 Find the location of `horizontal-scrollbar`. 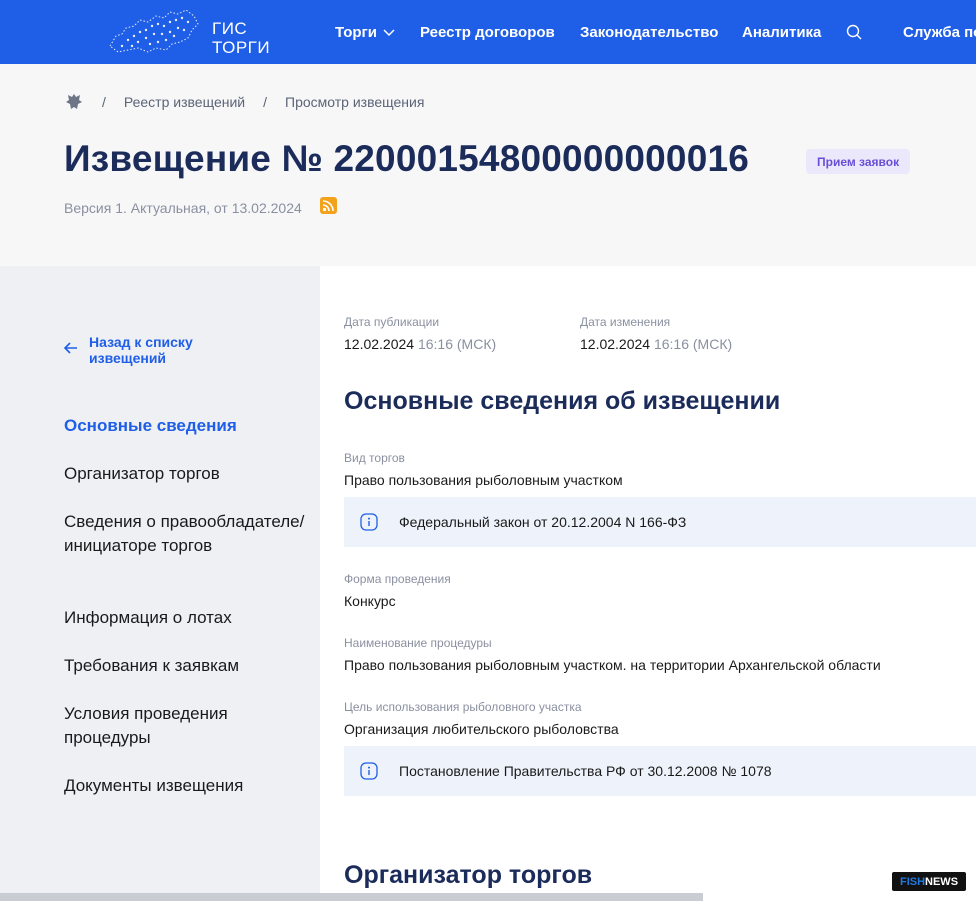

horizontal-scrollbar is located at coordinates (351, 897).